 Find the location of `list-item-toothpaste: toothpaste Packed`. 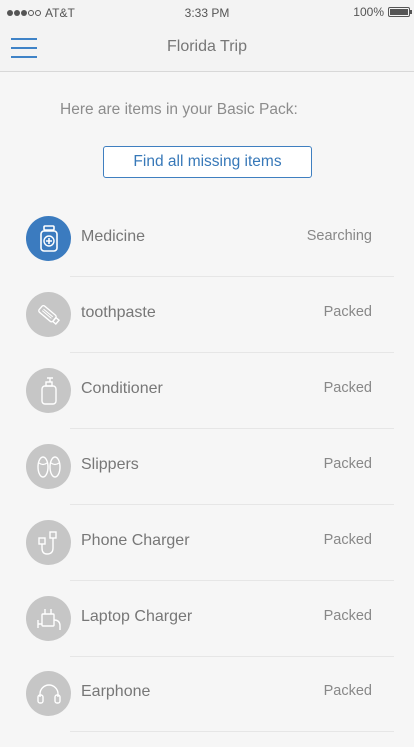

list-item-toothpaste: toothpaste Packed is located at coordinates (207, 330).